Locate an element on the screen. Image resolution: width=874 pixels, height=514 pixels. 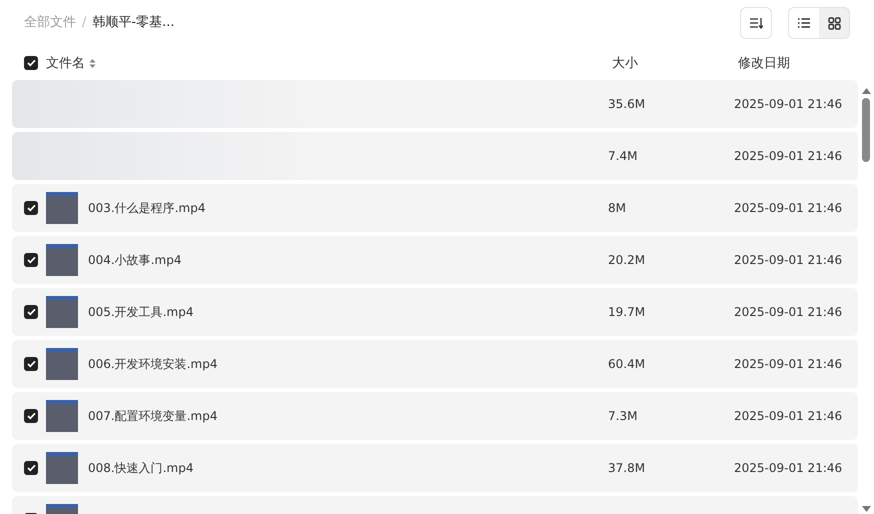
file-size: 7.3M is located at coordinates (623, 416).